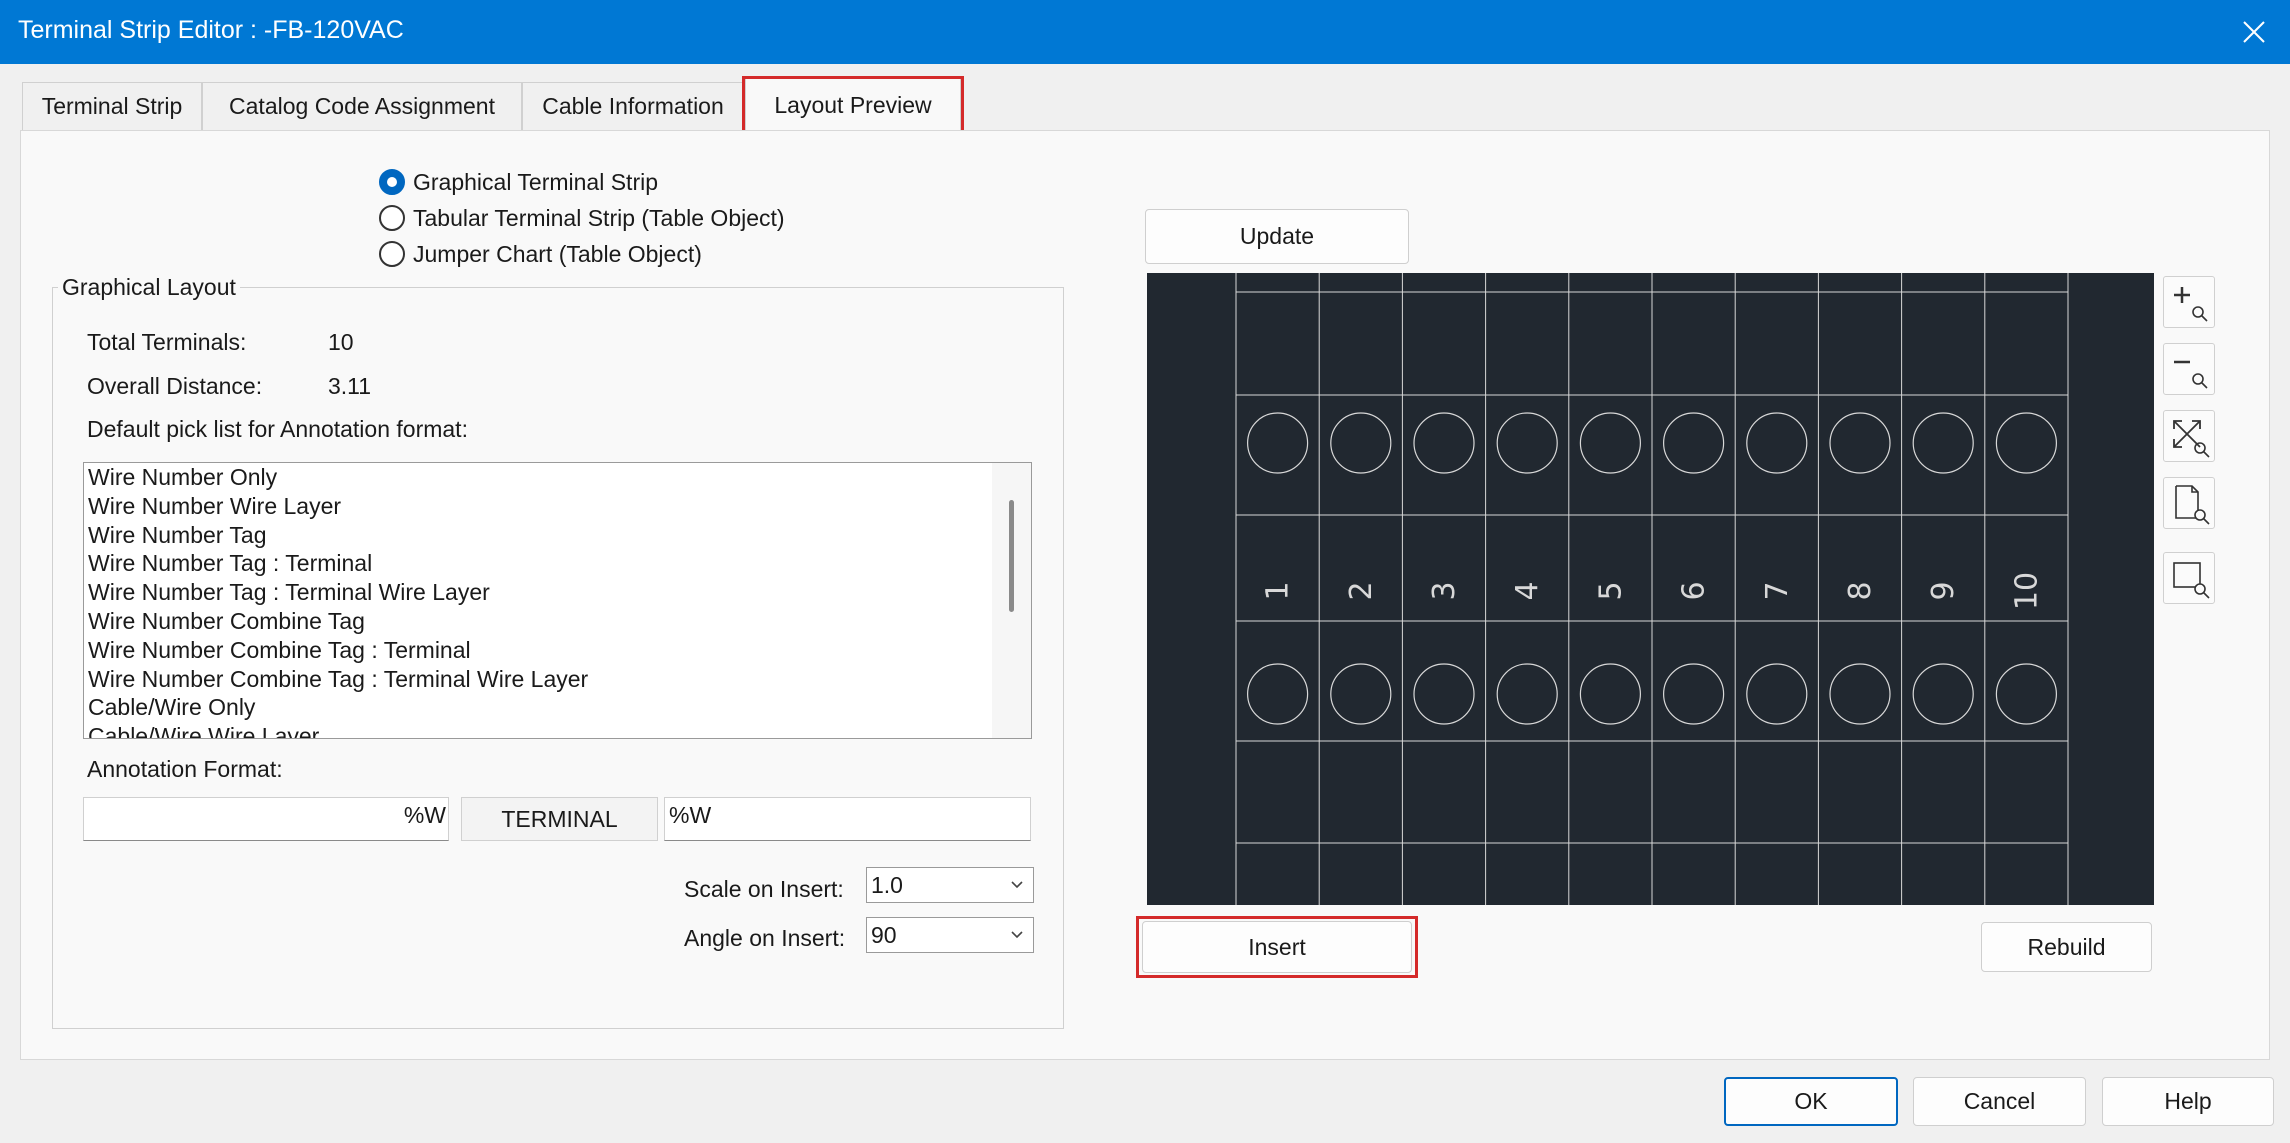 The width and height of the screenshot is (2290, 1143). I want to click on annotation-suffix-input: %W, so click(847, 819).